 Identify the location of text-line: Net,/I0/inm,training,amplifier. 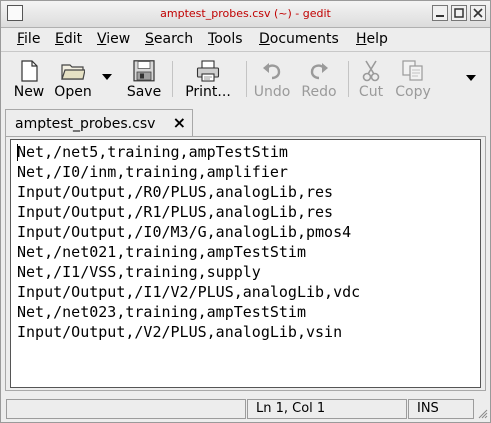
(152, 172).